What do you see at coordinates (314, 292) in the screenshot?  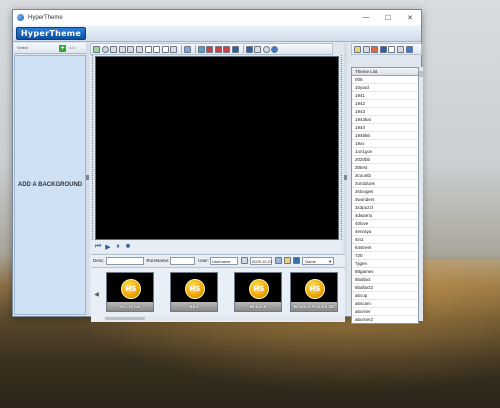 I see `thumbnail-item: HS Bounce Around 3D` at bounding box center [314, 292].